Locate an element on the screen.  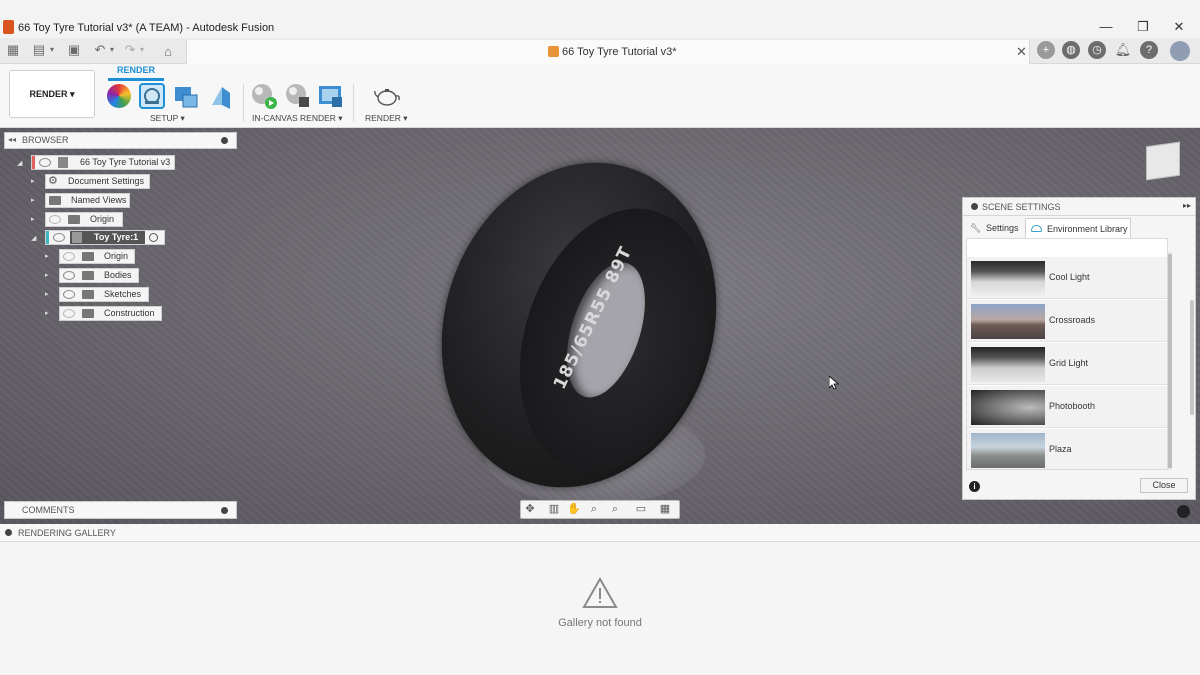
environment-scrollbar is located at coordinates (1170, 361).